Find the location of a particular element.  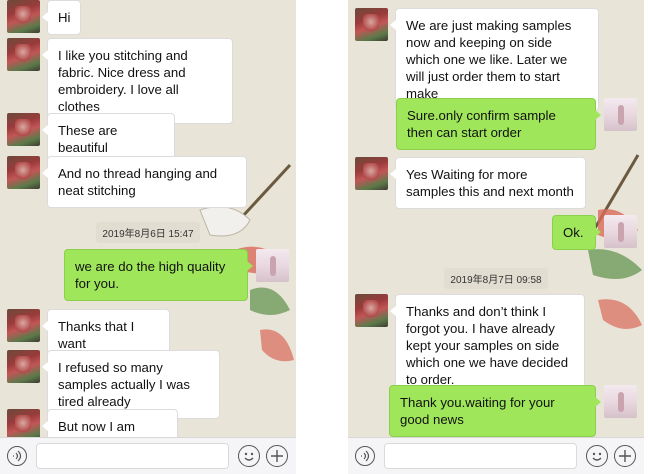

message-bubble-outgoing: Ok. is located at coordinates (576, 232).